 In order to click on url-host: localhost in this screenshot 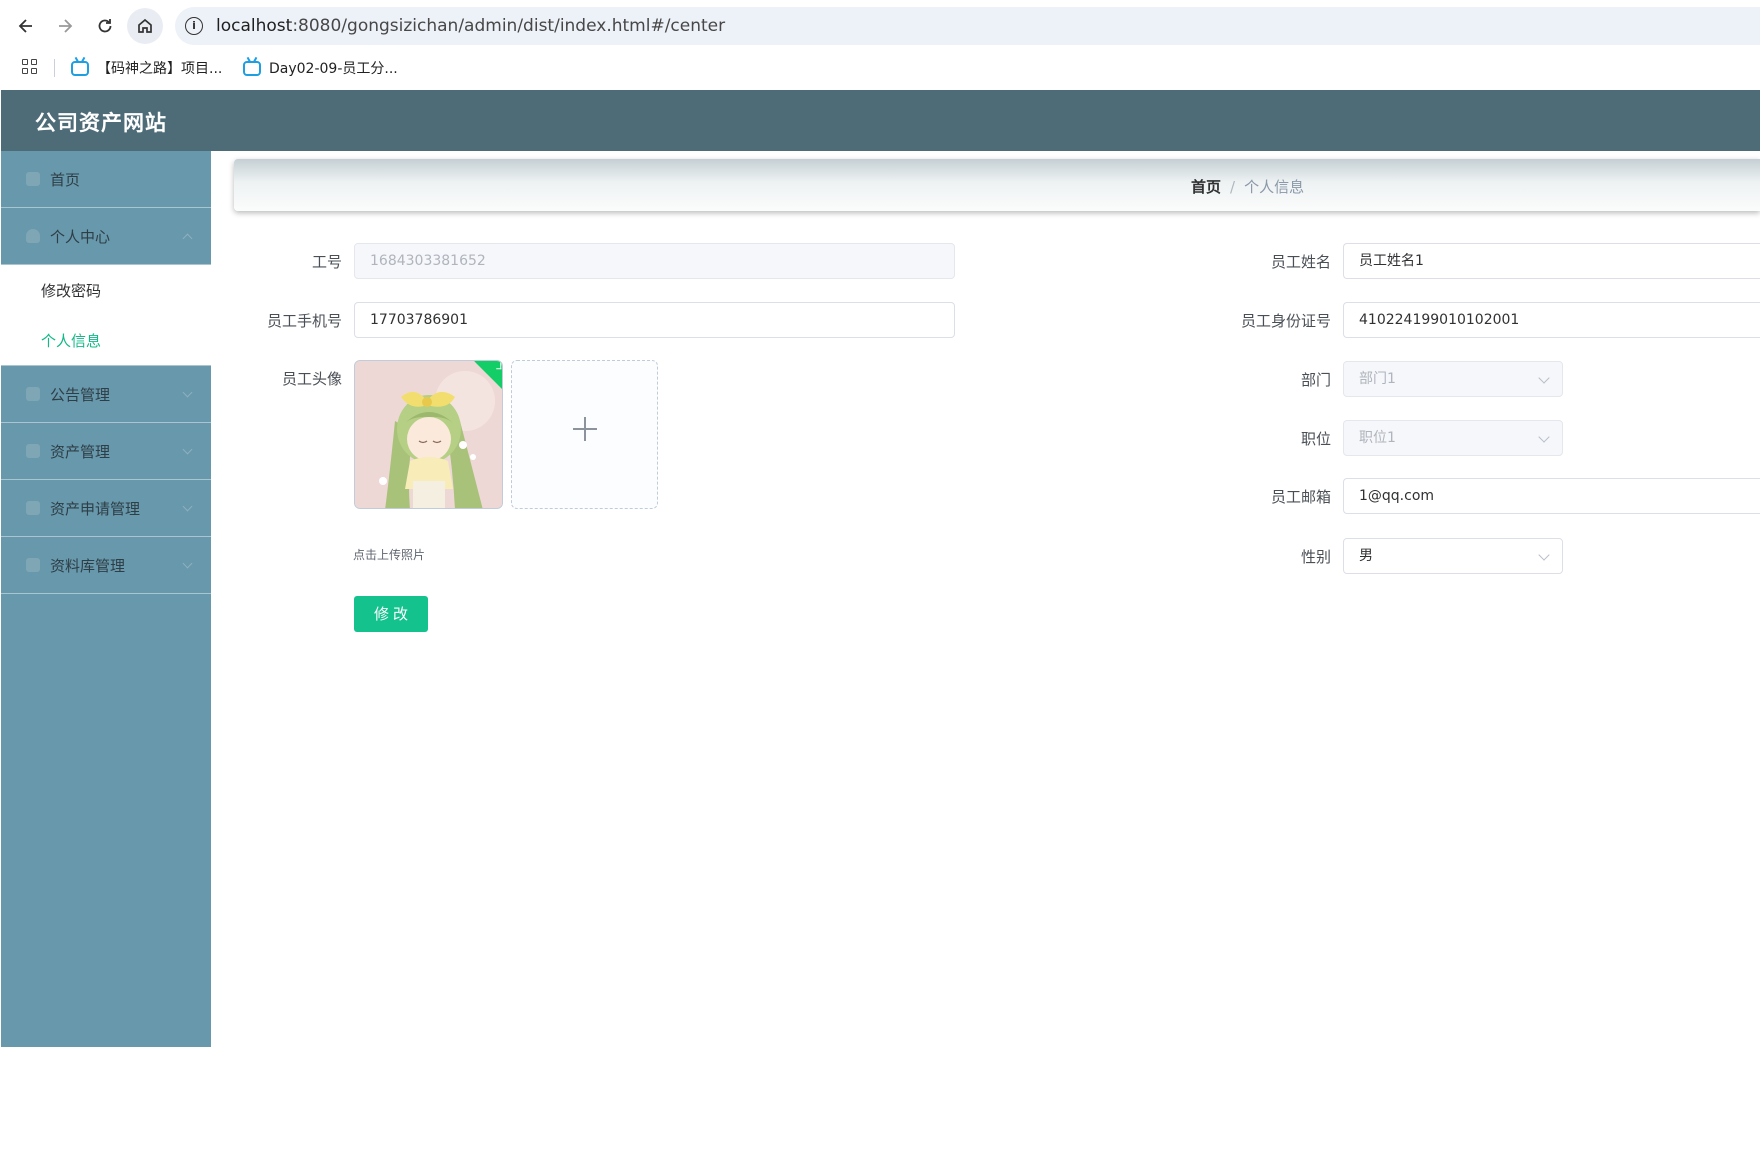, I will do `click(254, 26)`.